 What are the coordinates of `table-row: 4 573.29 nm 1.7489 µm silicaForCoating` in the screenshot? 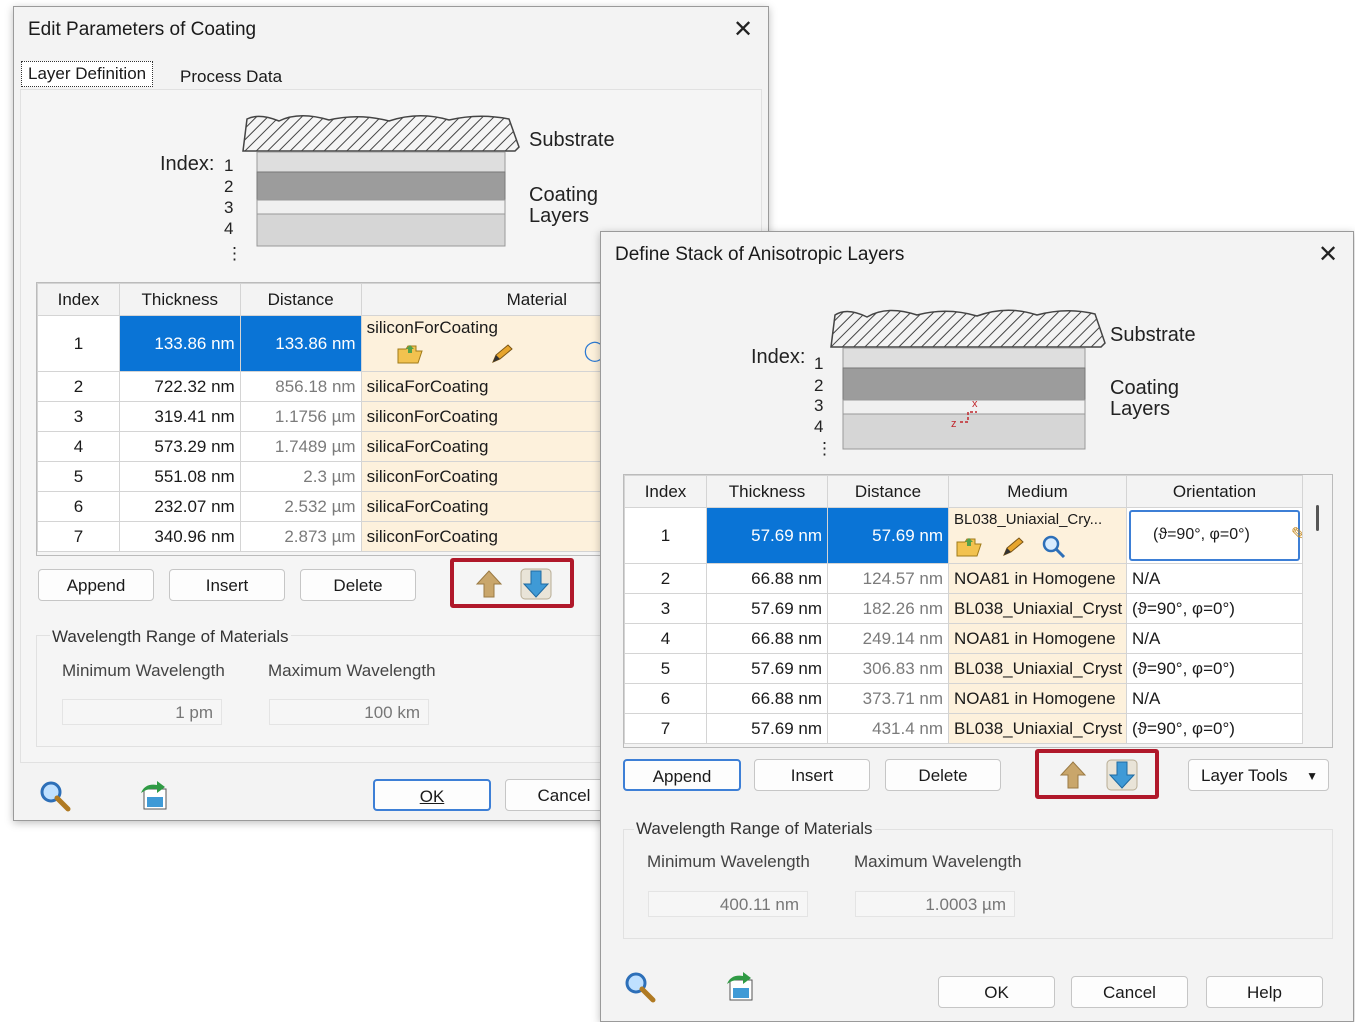 It's located at (322, 446).